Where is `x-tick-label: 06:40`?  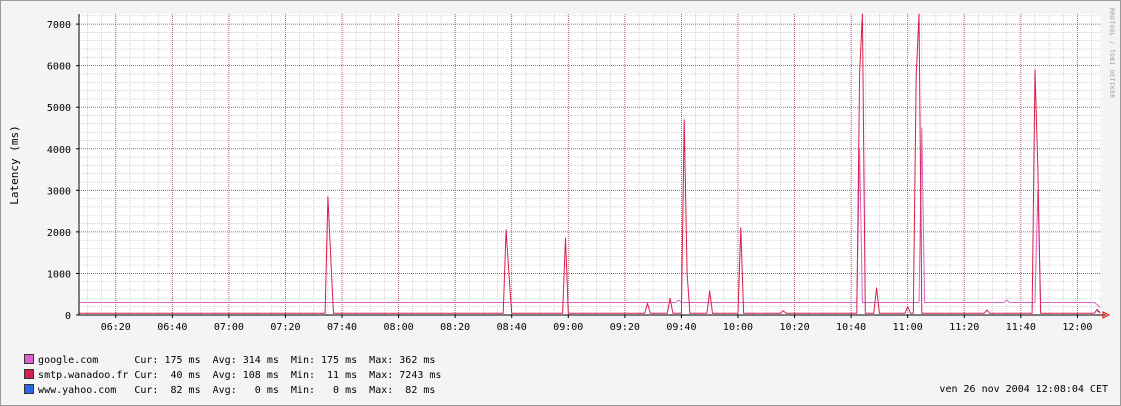
x-tick-label: 06:40 is located at coordinates (172, 327).